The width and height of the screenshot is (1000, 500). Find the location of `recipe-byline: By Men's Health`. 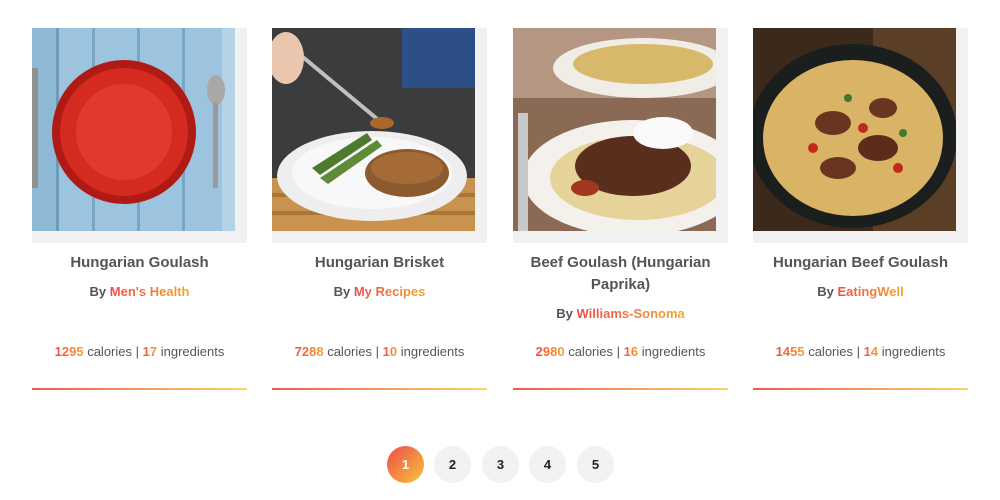

recipe-byline: By Men's Health is located at coordinates (139, 291).